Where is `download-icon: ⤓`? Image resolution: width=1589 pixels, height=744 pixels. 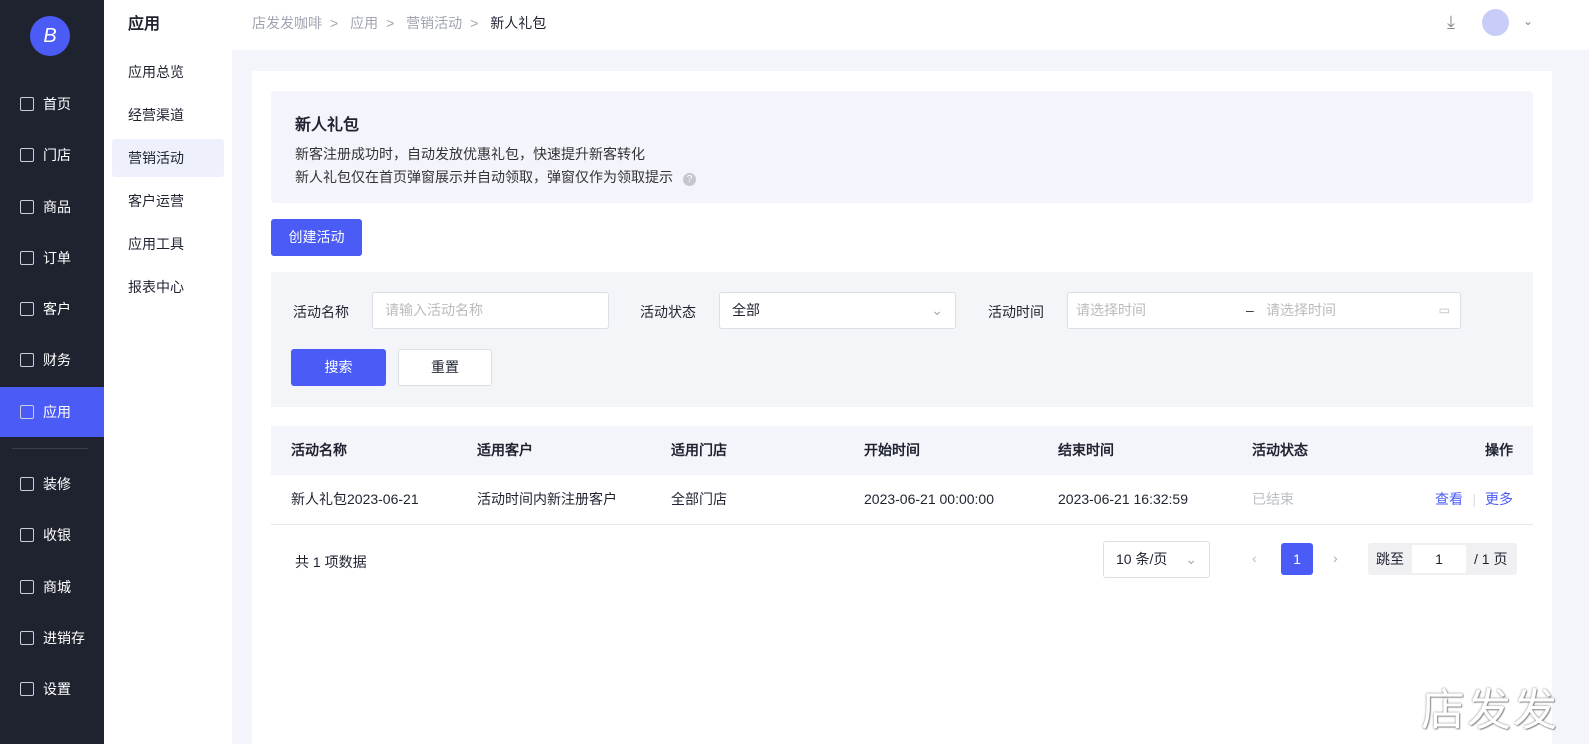 download-icon: ⤓ is located at coordinates (1451, 22).